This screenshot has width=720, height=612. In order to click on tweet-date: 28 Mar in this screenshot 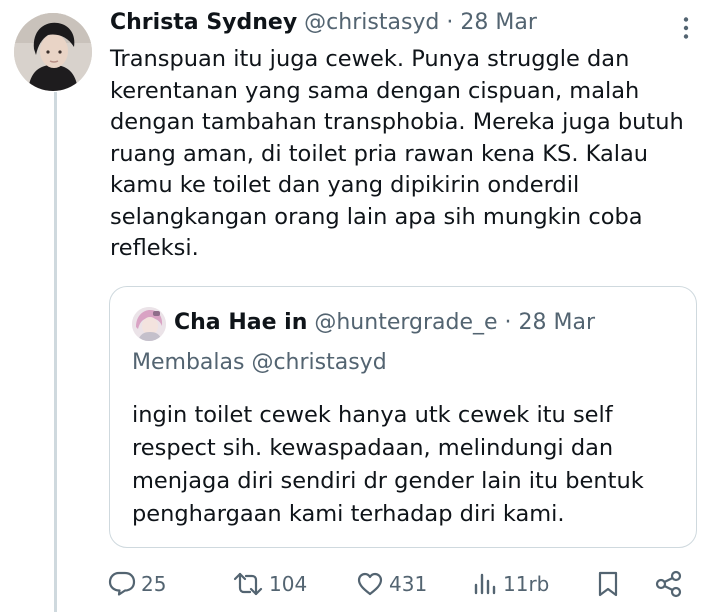, I will do `click(498, 22)`.